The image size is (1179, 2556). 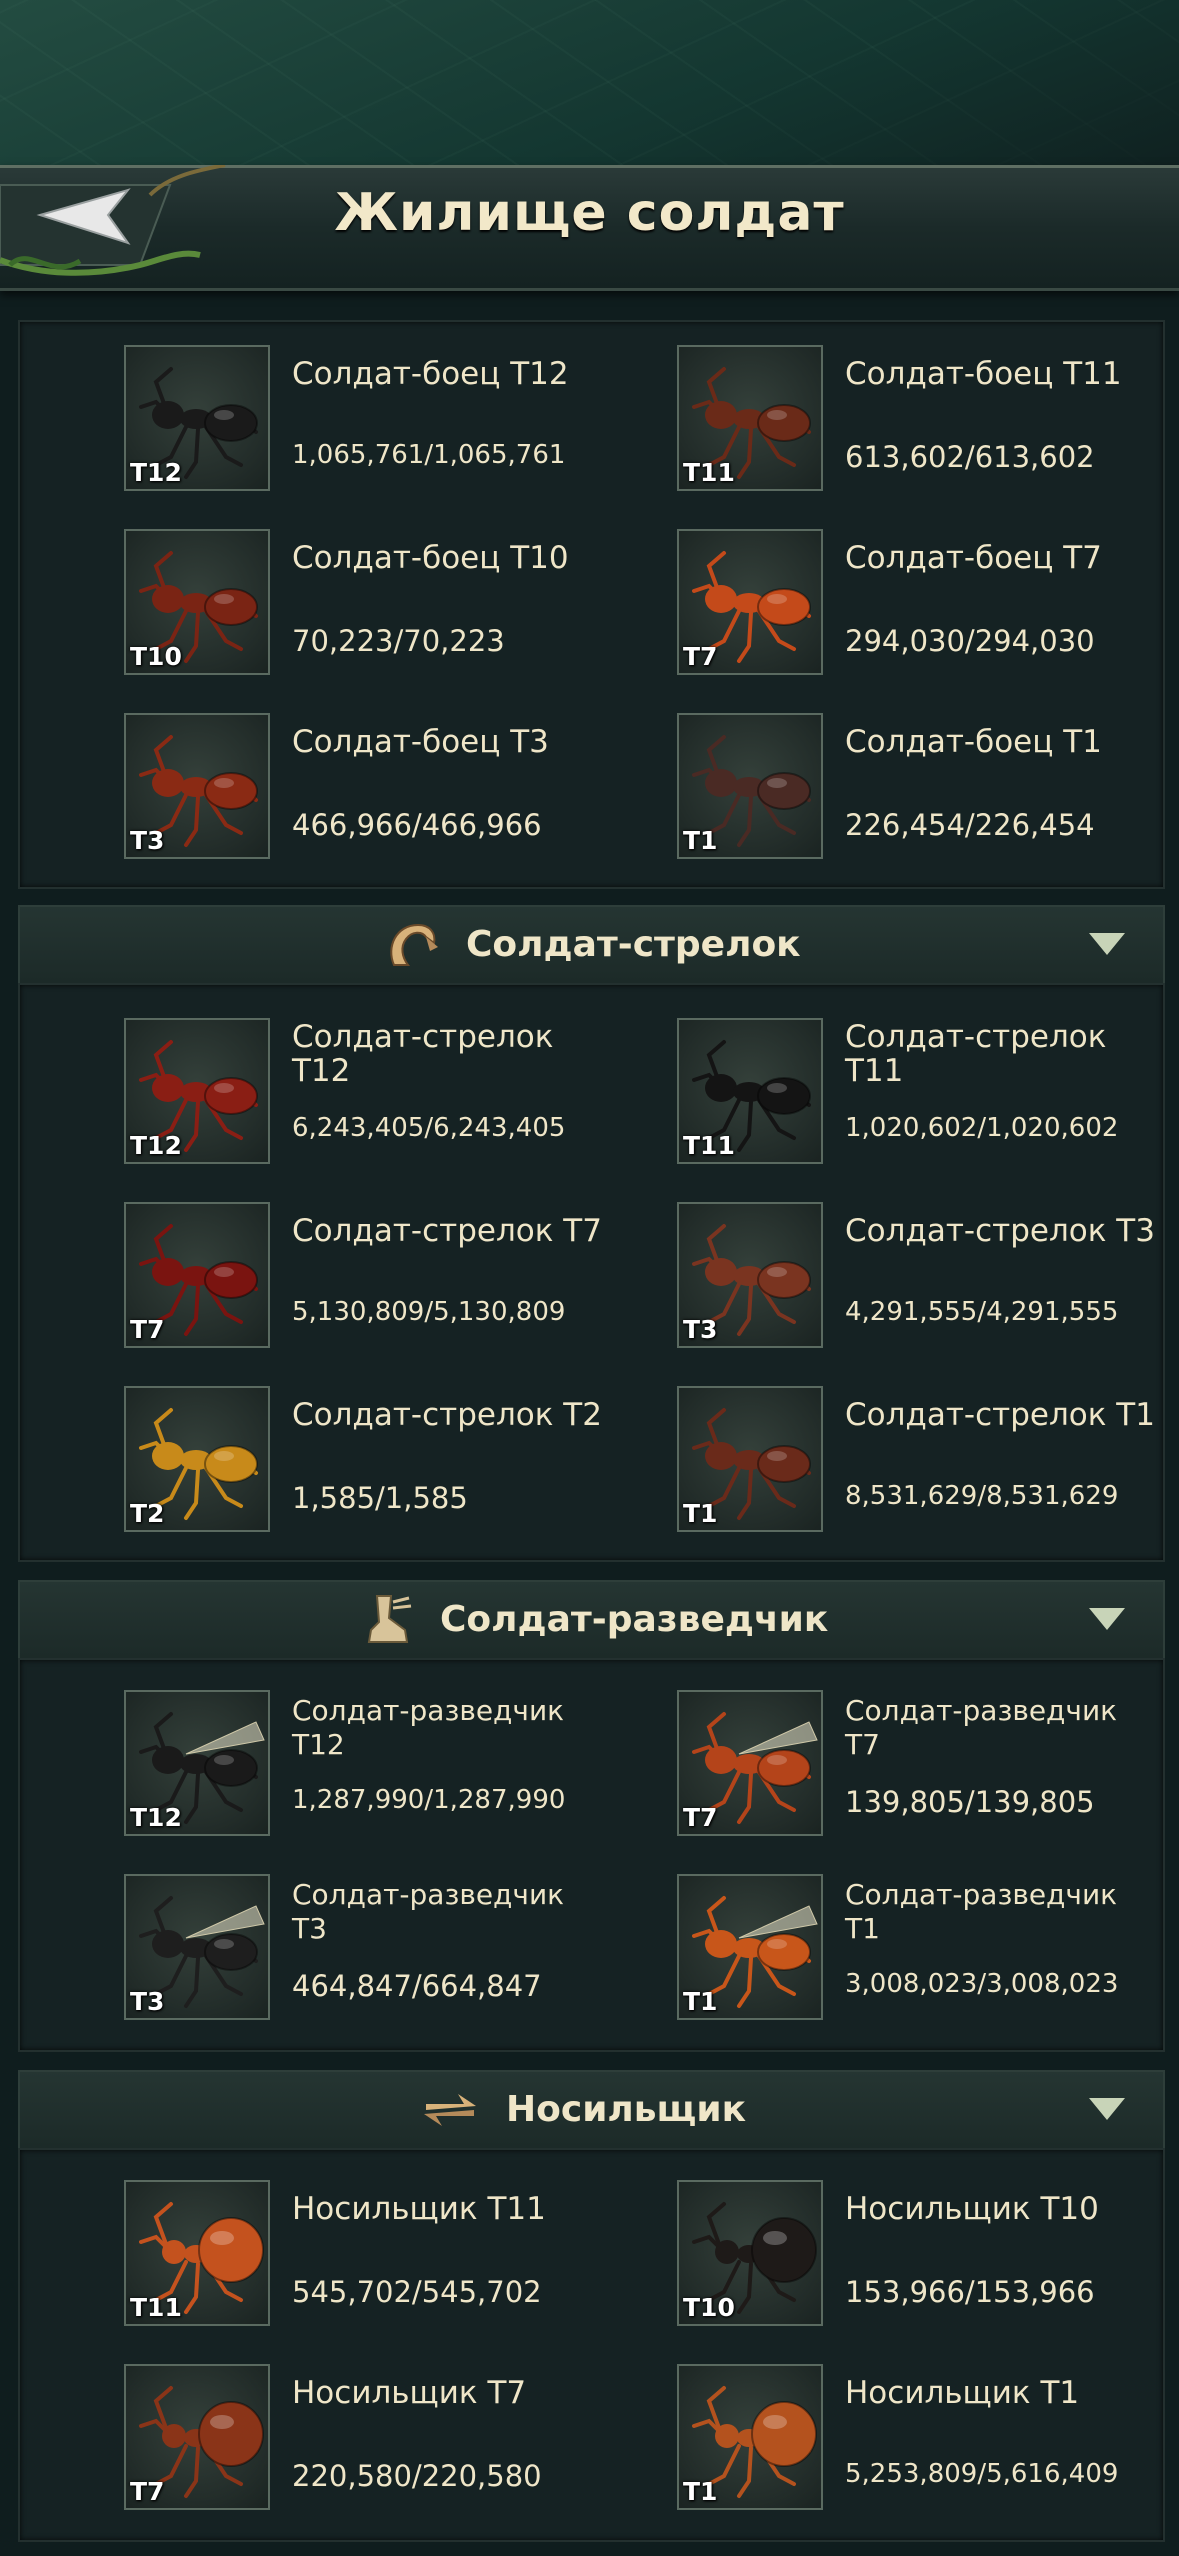 I want to click on unit-card: T1 Солдат-стрелок T1 8,531,629/8,531,629, so click(x=928, y=1461).